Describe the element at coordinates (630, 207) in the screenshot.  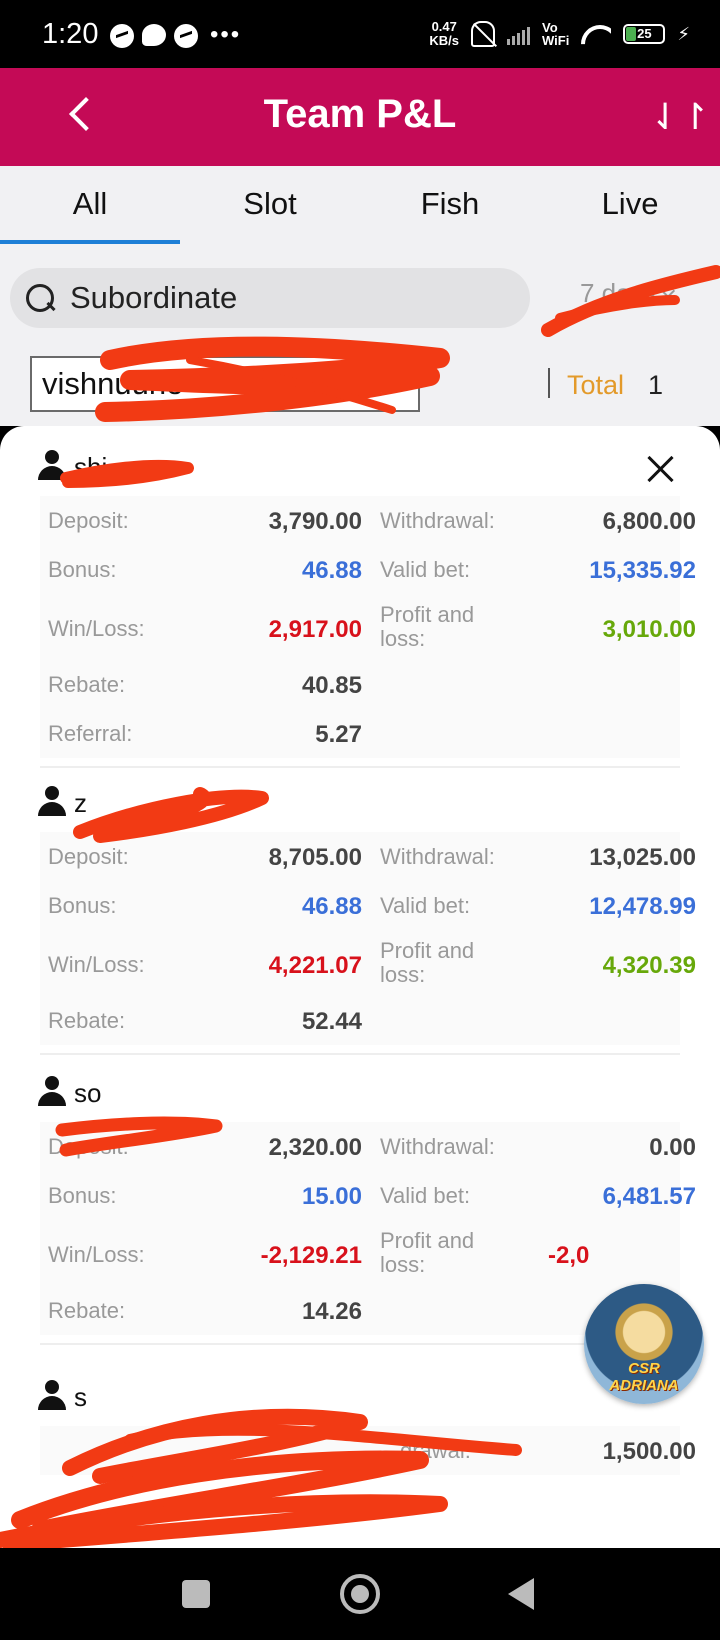
I see `tab-live: Live` at that location.